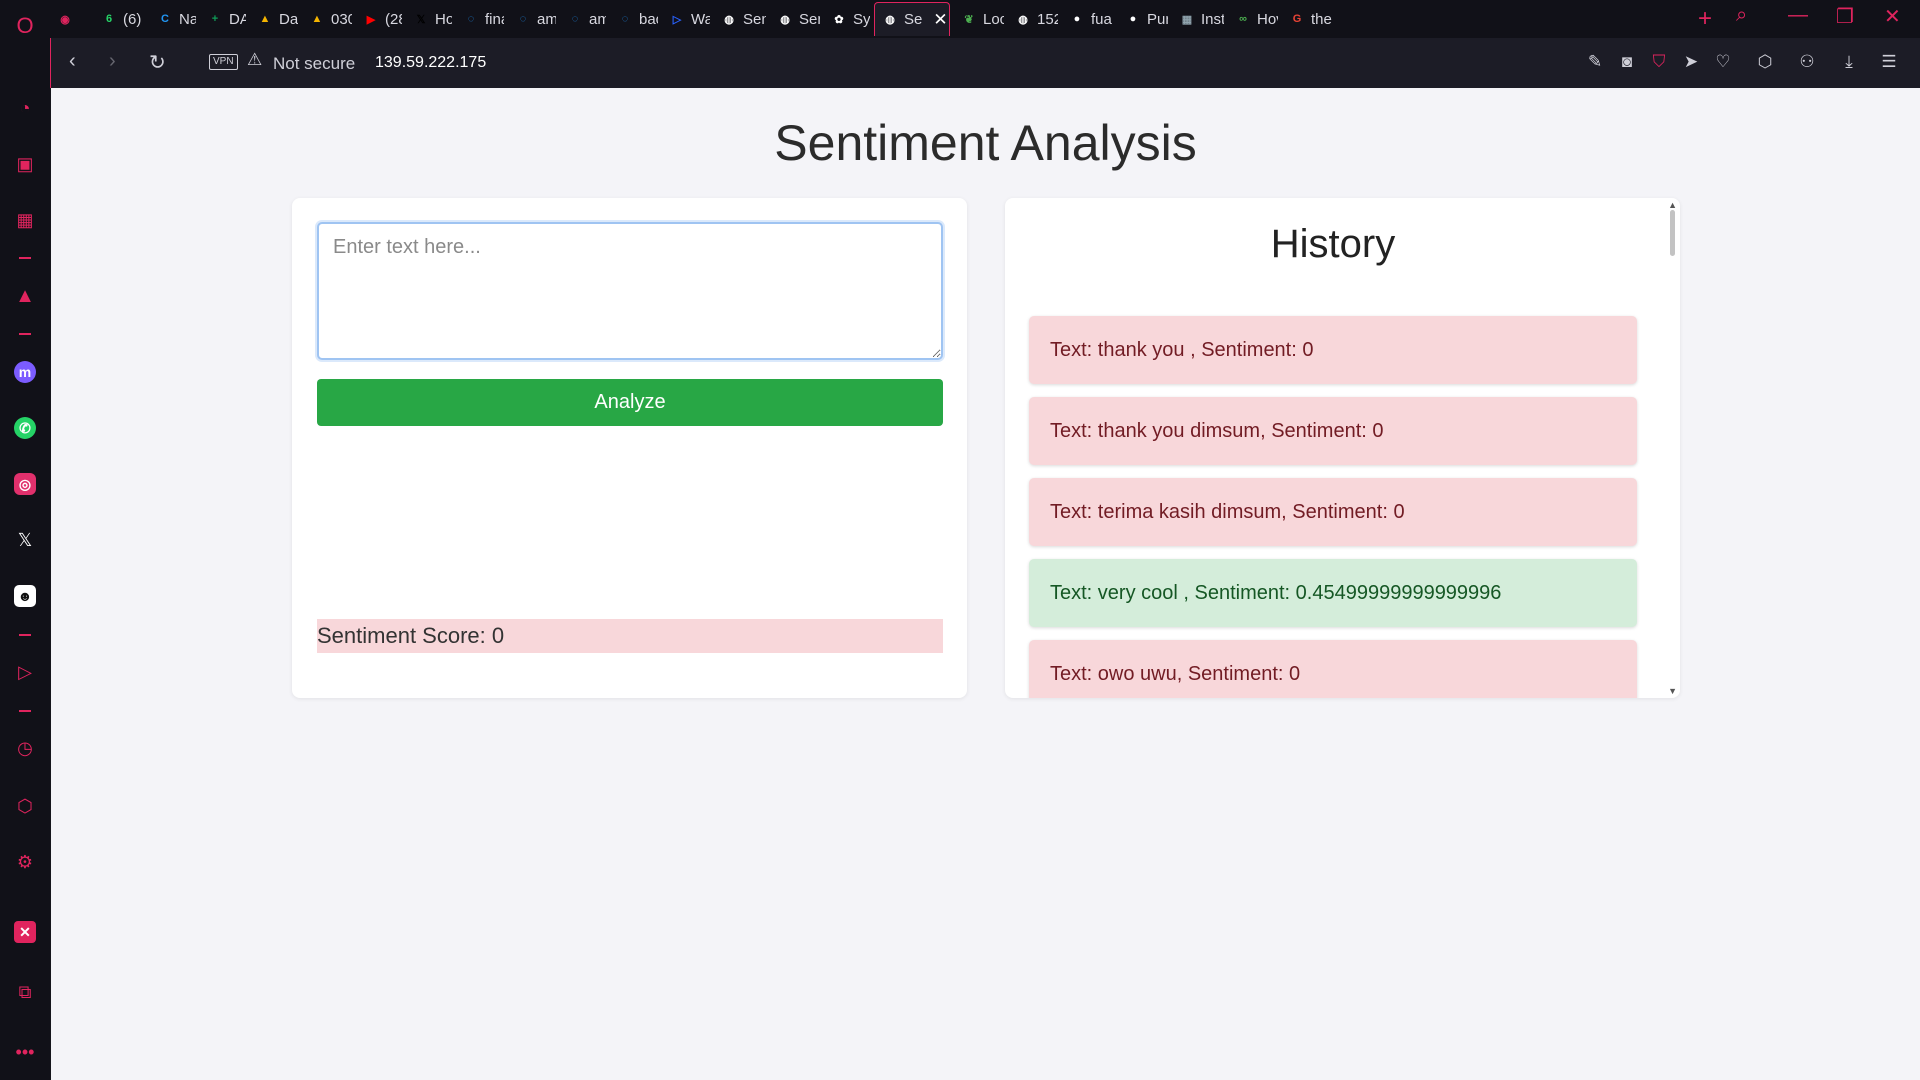 The width and height of the screenshot is (1920, 1080). I want to click on extensions-cube-icon: ⬡, so click(25, 806).